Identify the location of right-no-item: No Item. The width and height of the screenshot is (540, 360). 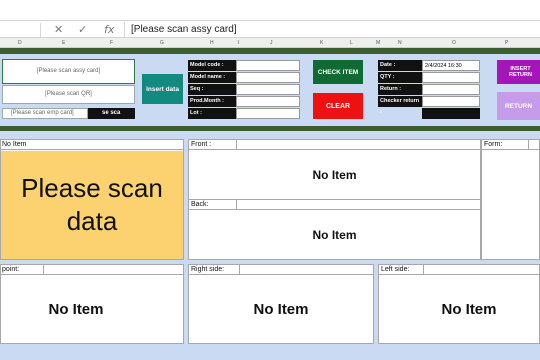
(281, 309).